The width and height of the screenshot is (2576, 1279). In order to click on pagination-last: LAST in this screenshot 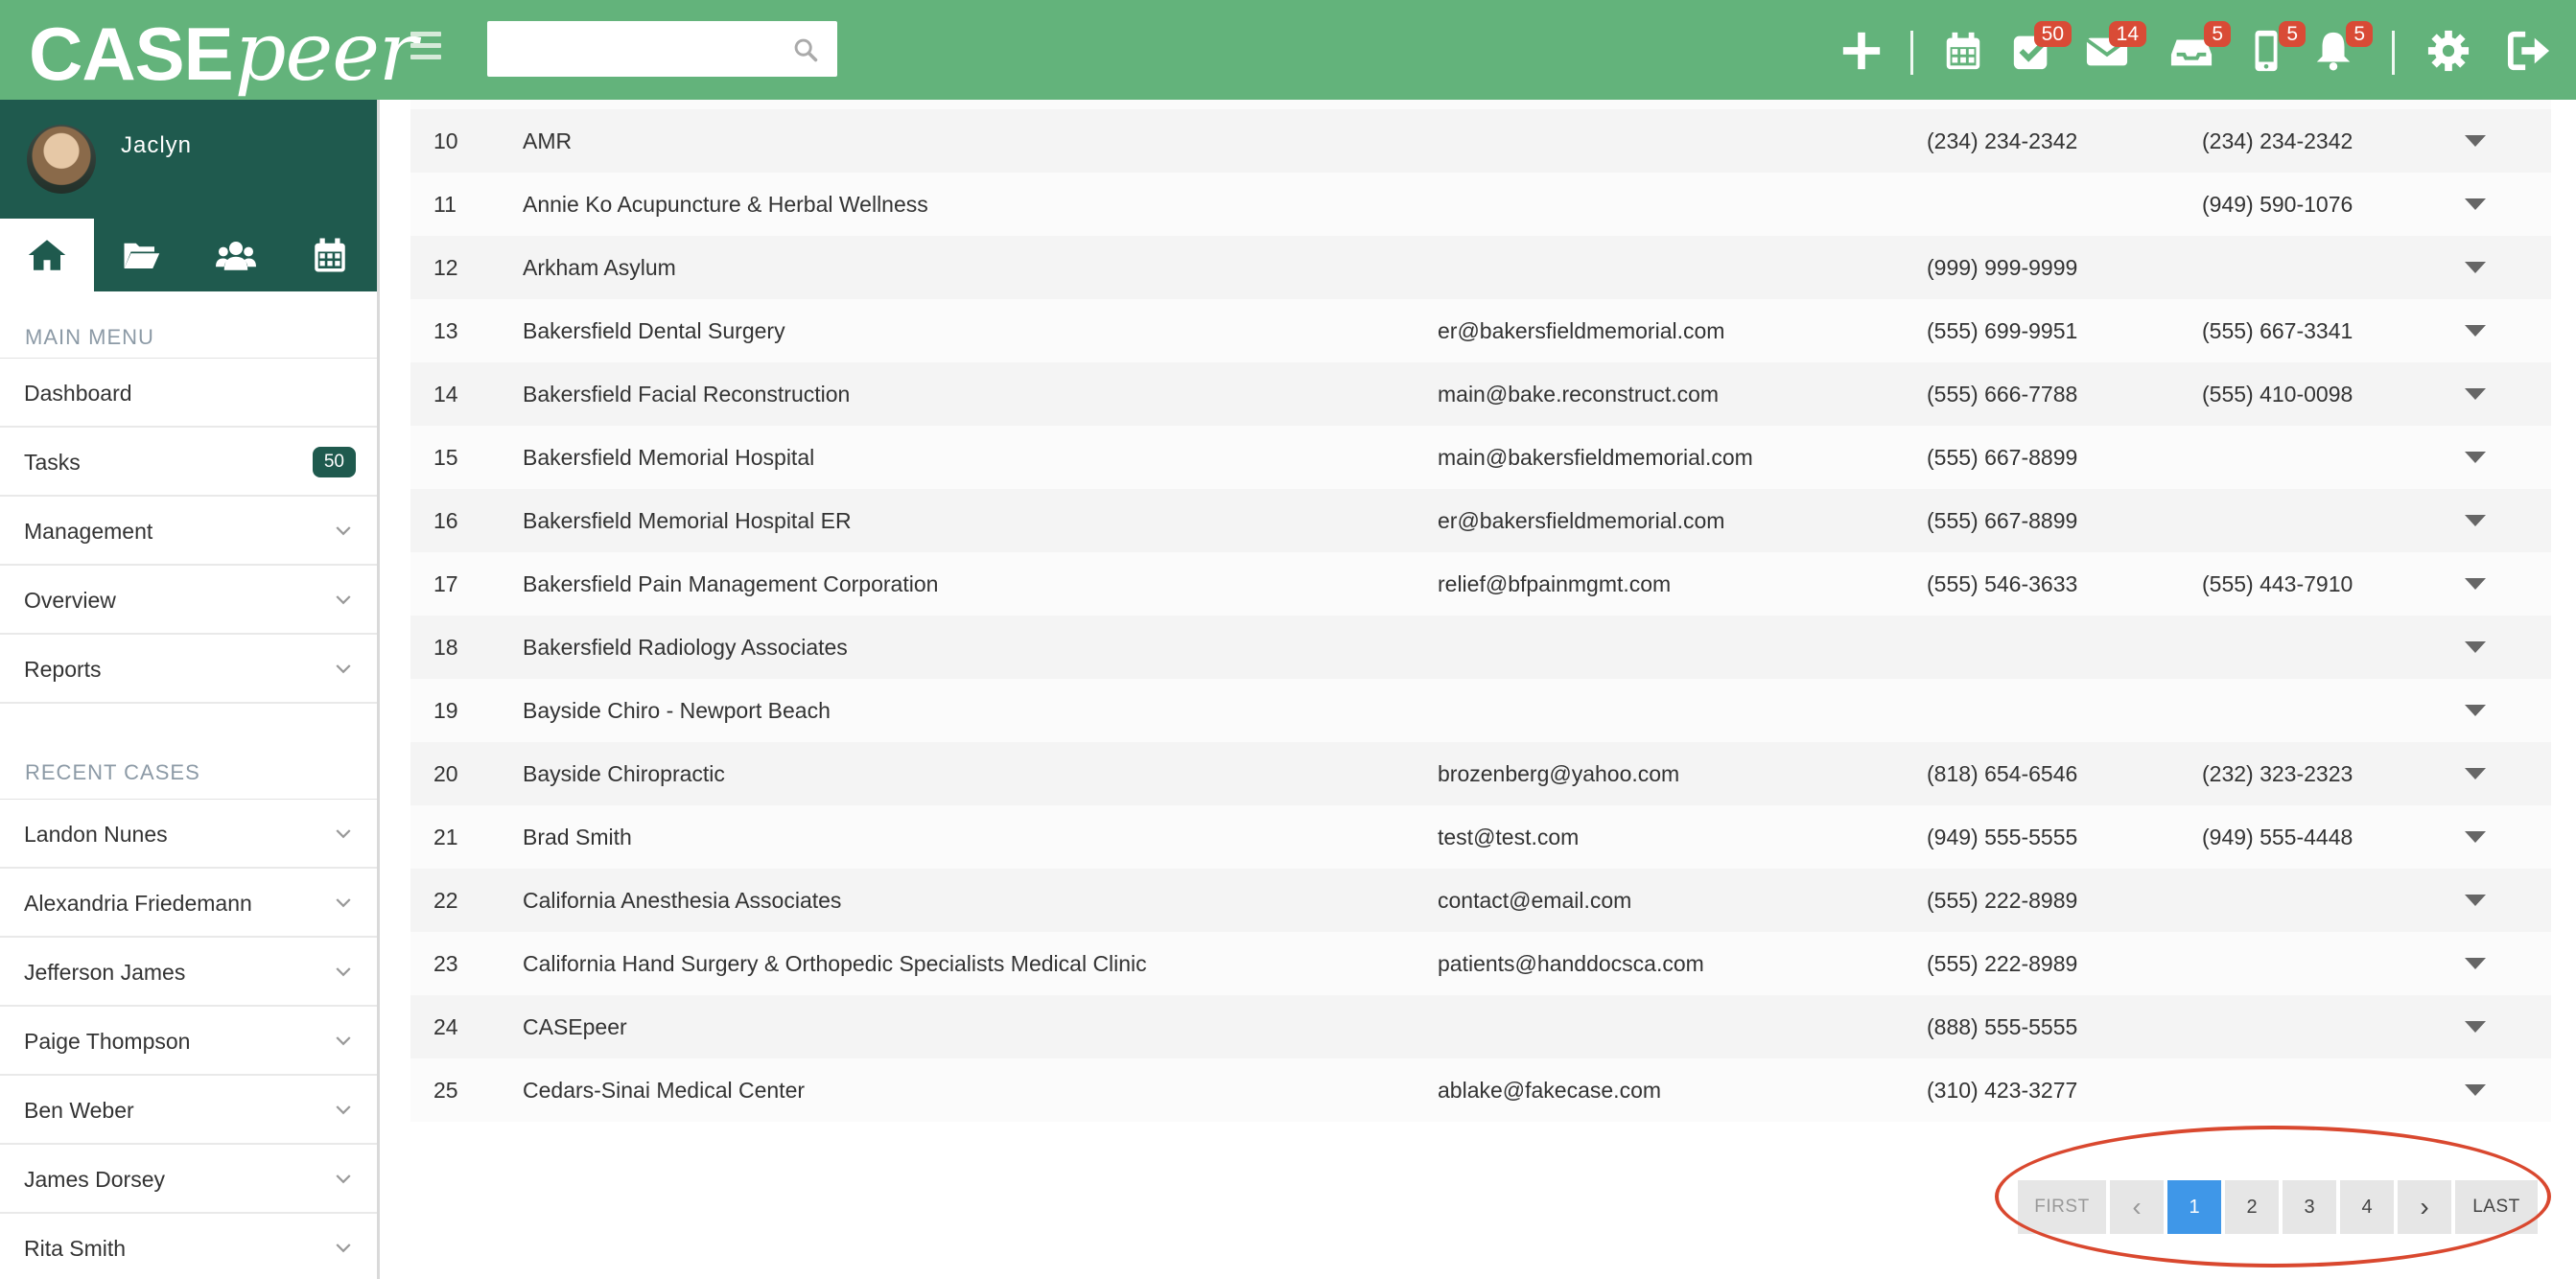, I will do `click(2496, 1207)`.